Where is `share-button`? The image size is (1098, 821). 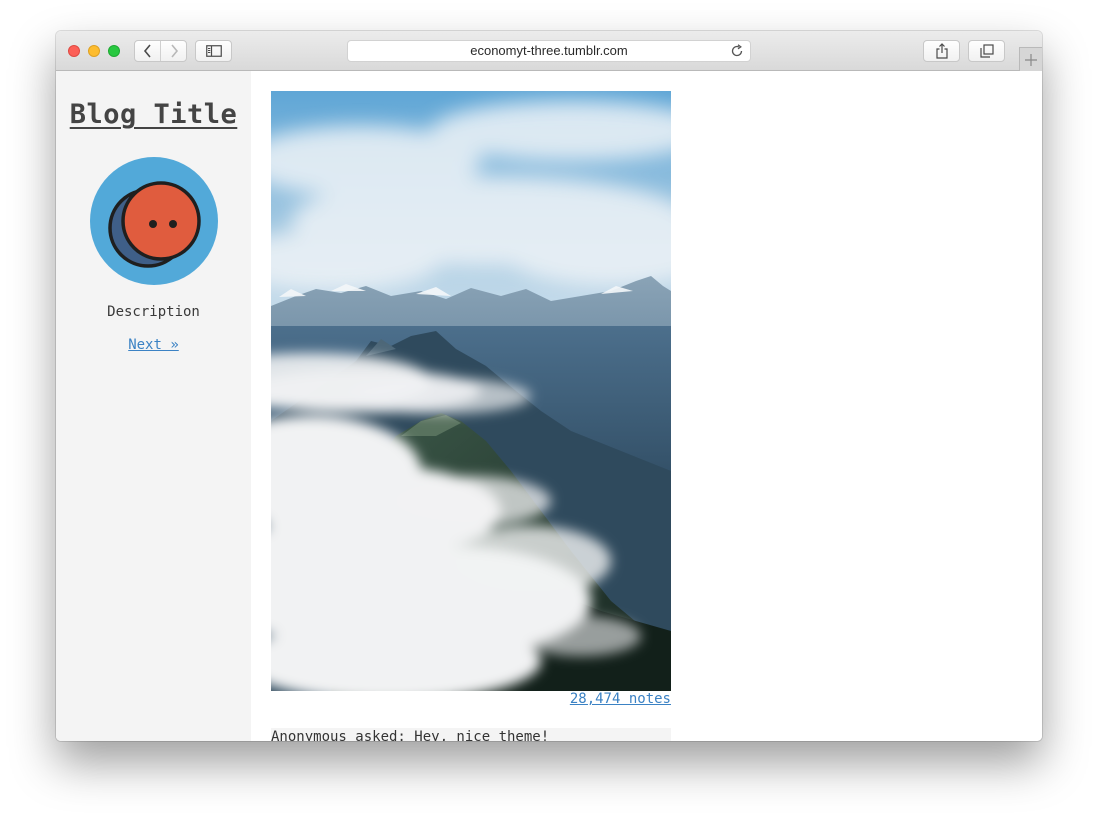 share-button is located at coordinates (941, 51).